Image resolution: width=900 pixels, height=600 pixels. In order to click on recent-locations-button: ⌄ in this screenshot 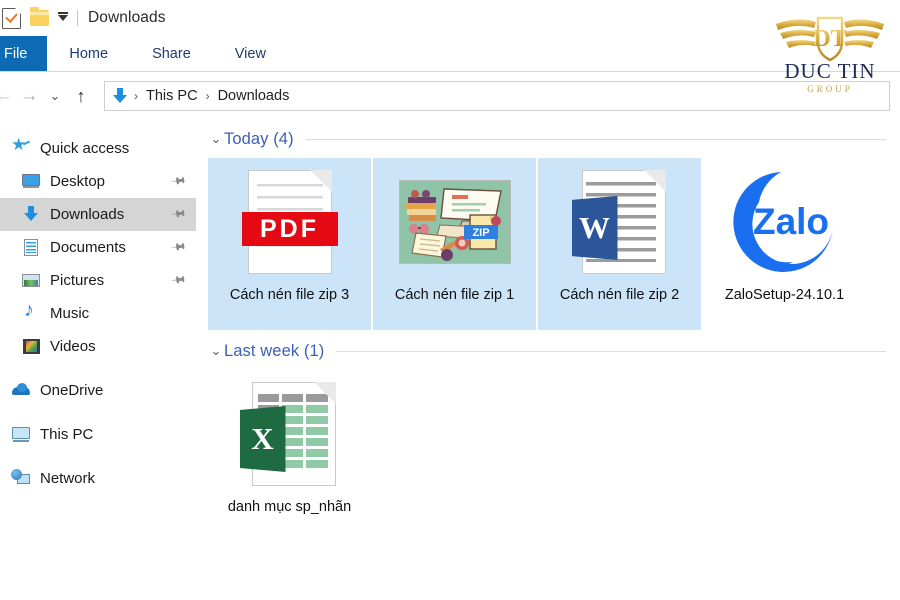, I will do `click(55, 96)`.